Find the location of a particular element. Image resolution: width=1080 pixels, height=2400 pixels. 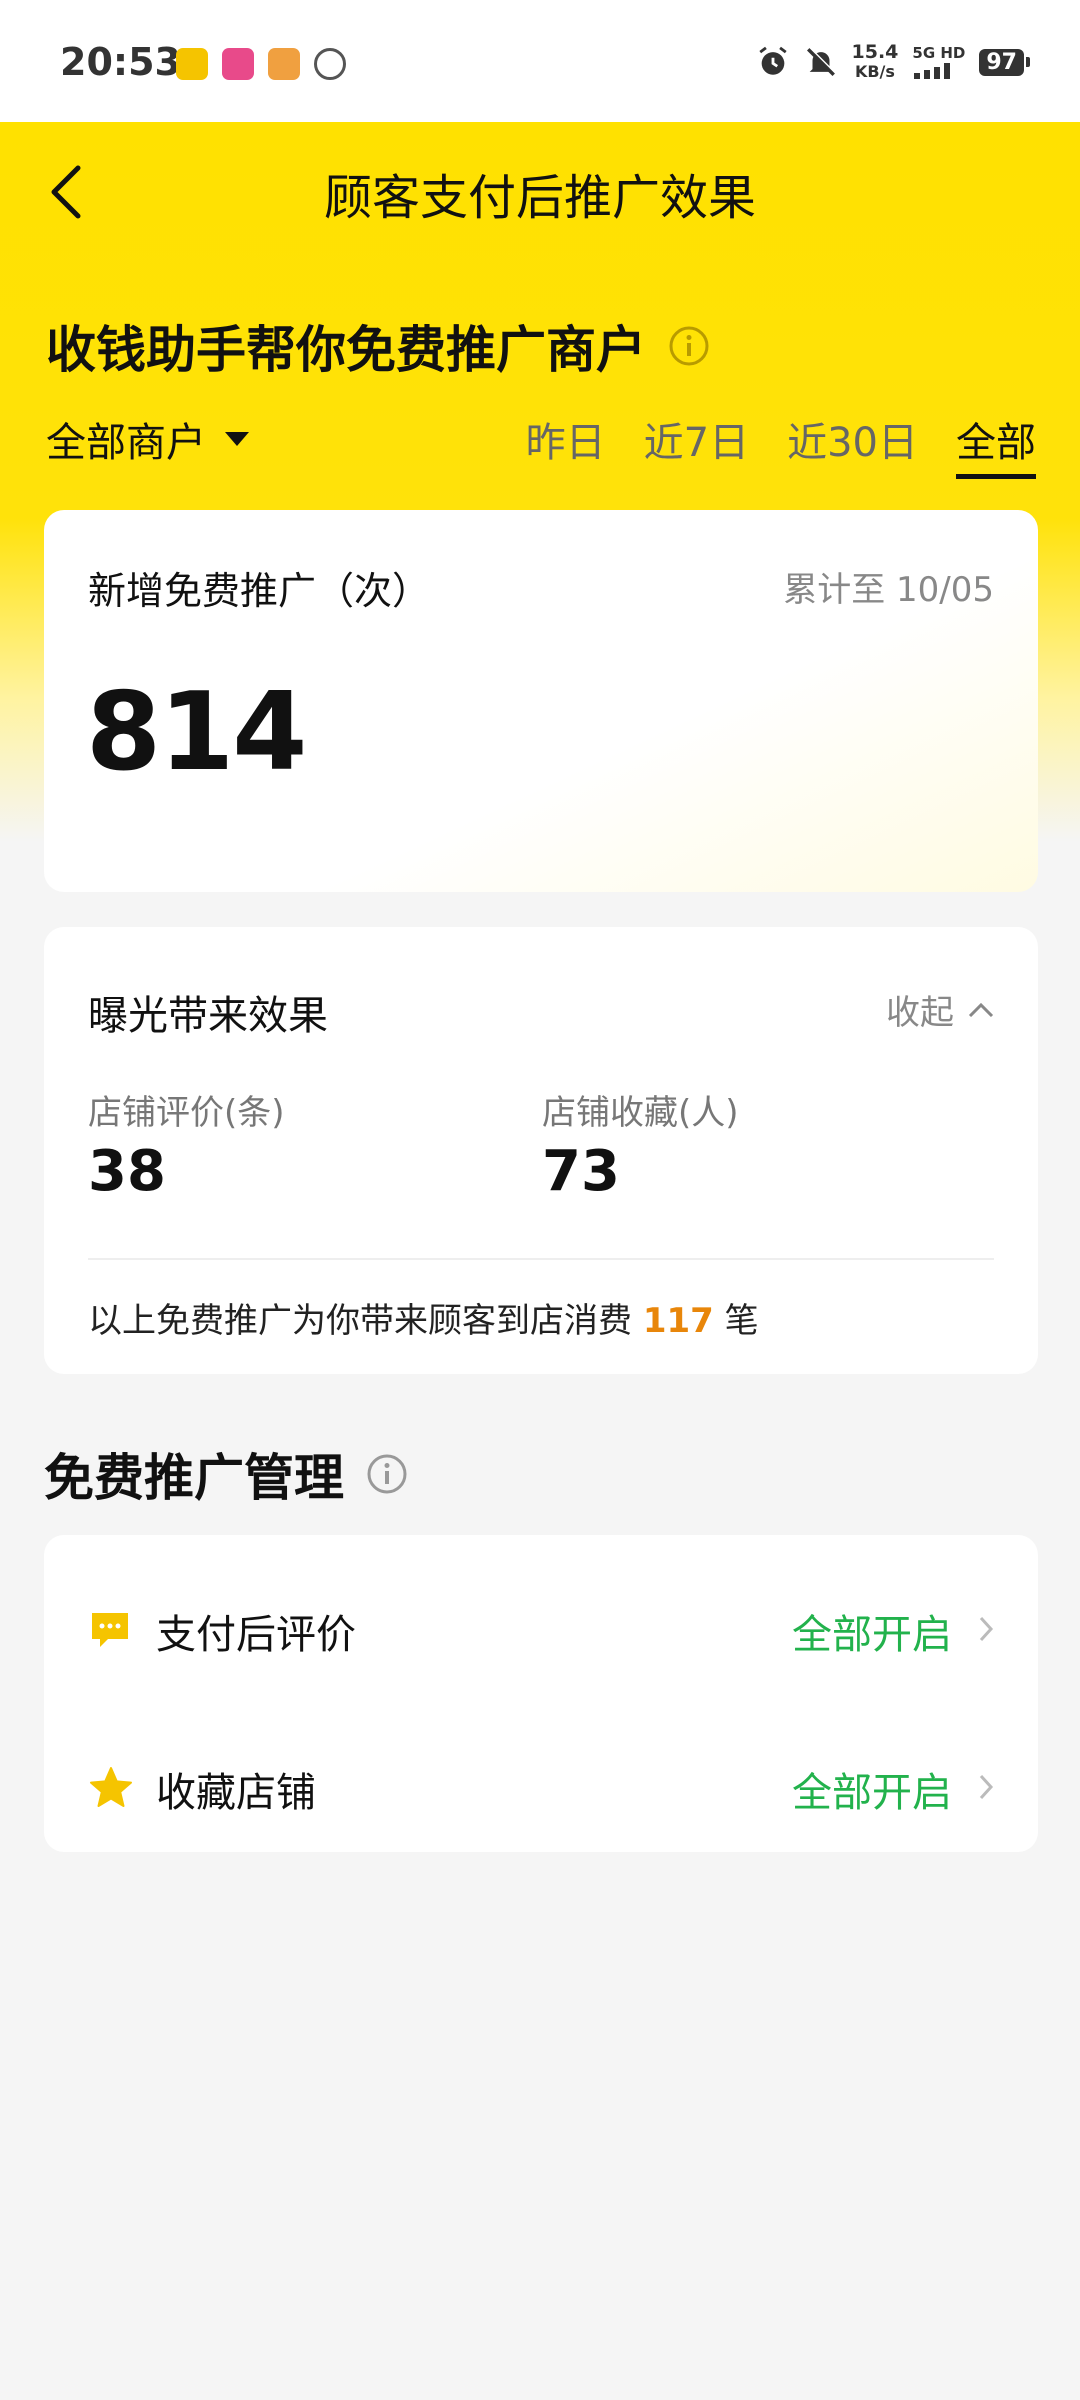

store-reviews-value: 38 is located at coordinates (127, 1171).